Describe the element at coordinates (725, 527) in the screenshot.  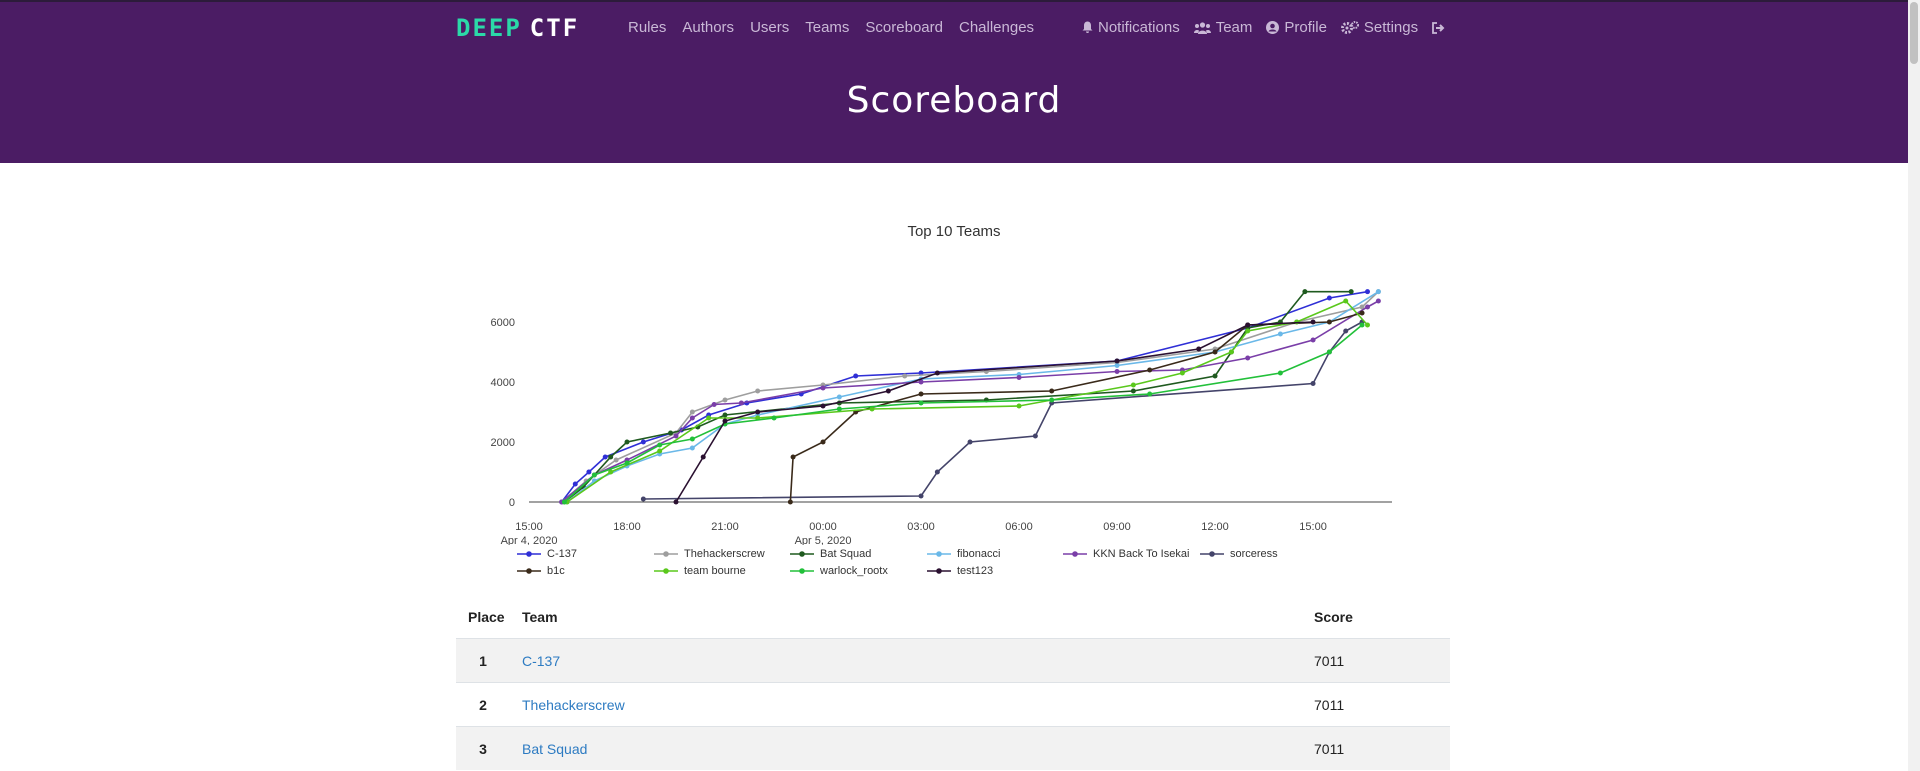
I see `x-tick-label: 21:00` at that location.